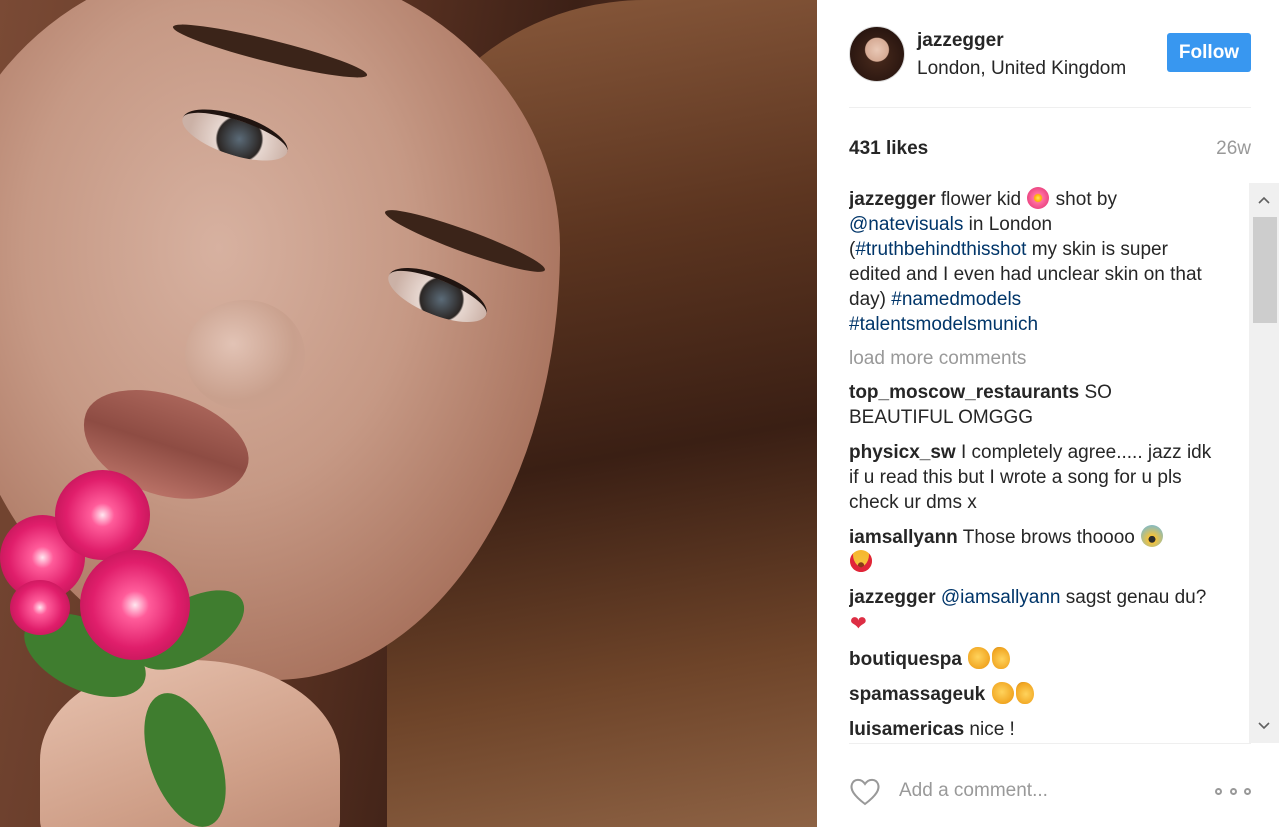  Describe the element at coordinates (1264, 463) in the screenshot. I see `comments-scrollbar` at that location.